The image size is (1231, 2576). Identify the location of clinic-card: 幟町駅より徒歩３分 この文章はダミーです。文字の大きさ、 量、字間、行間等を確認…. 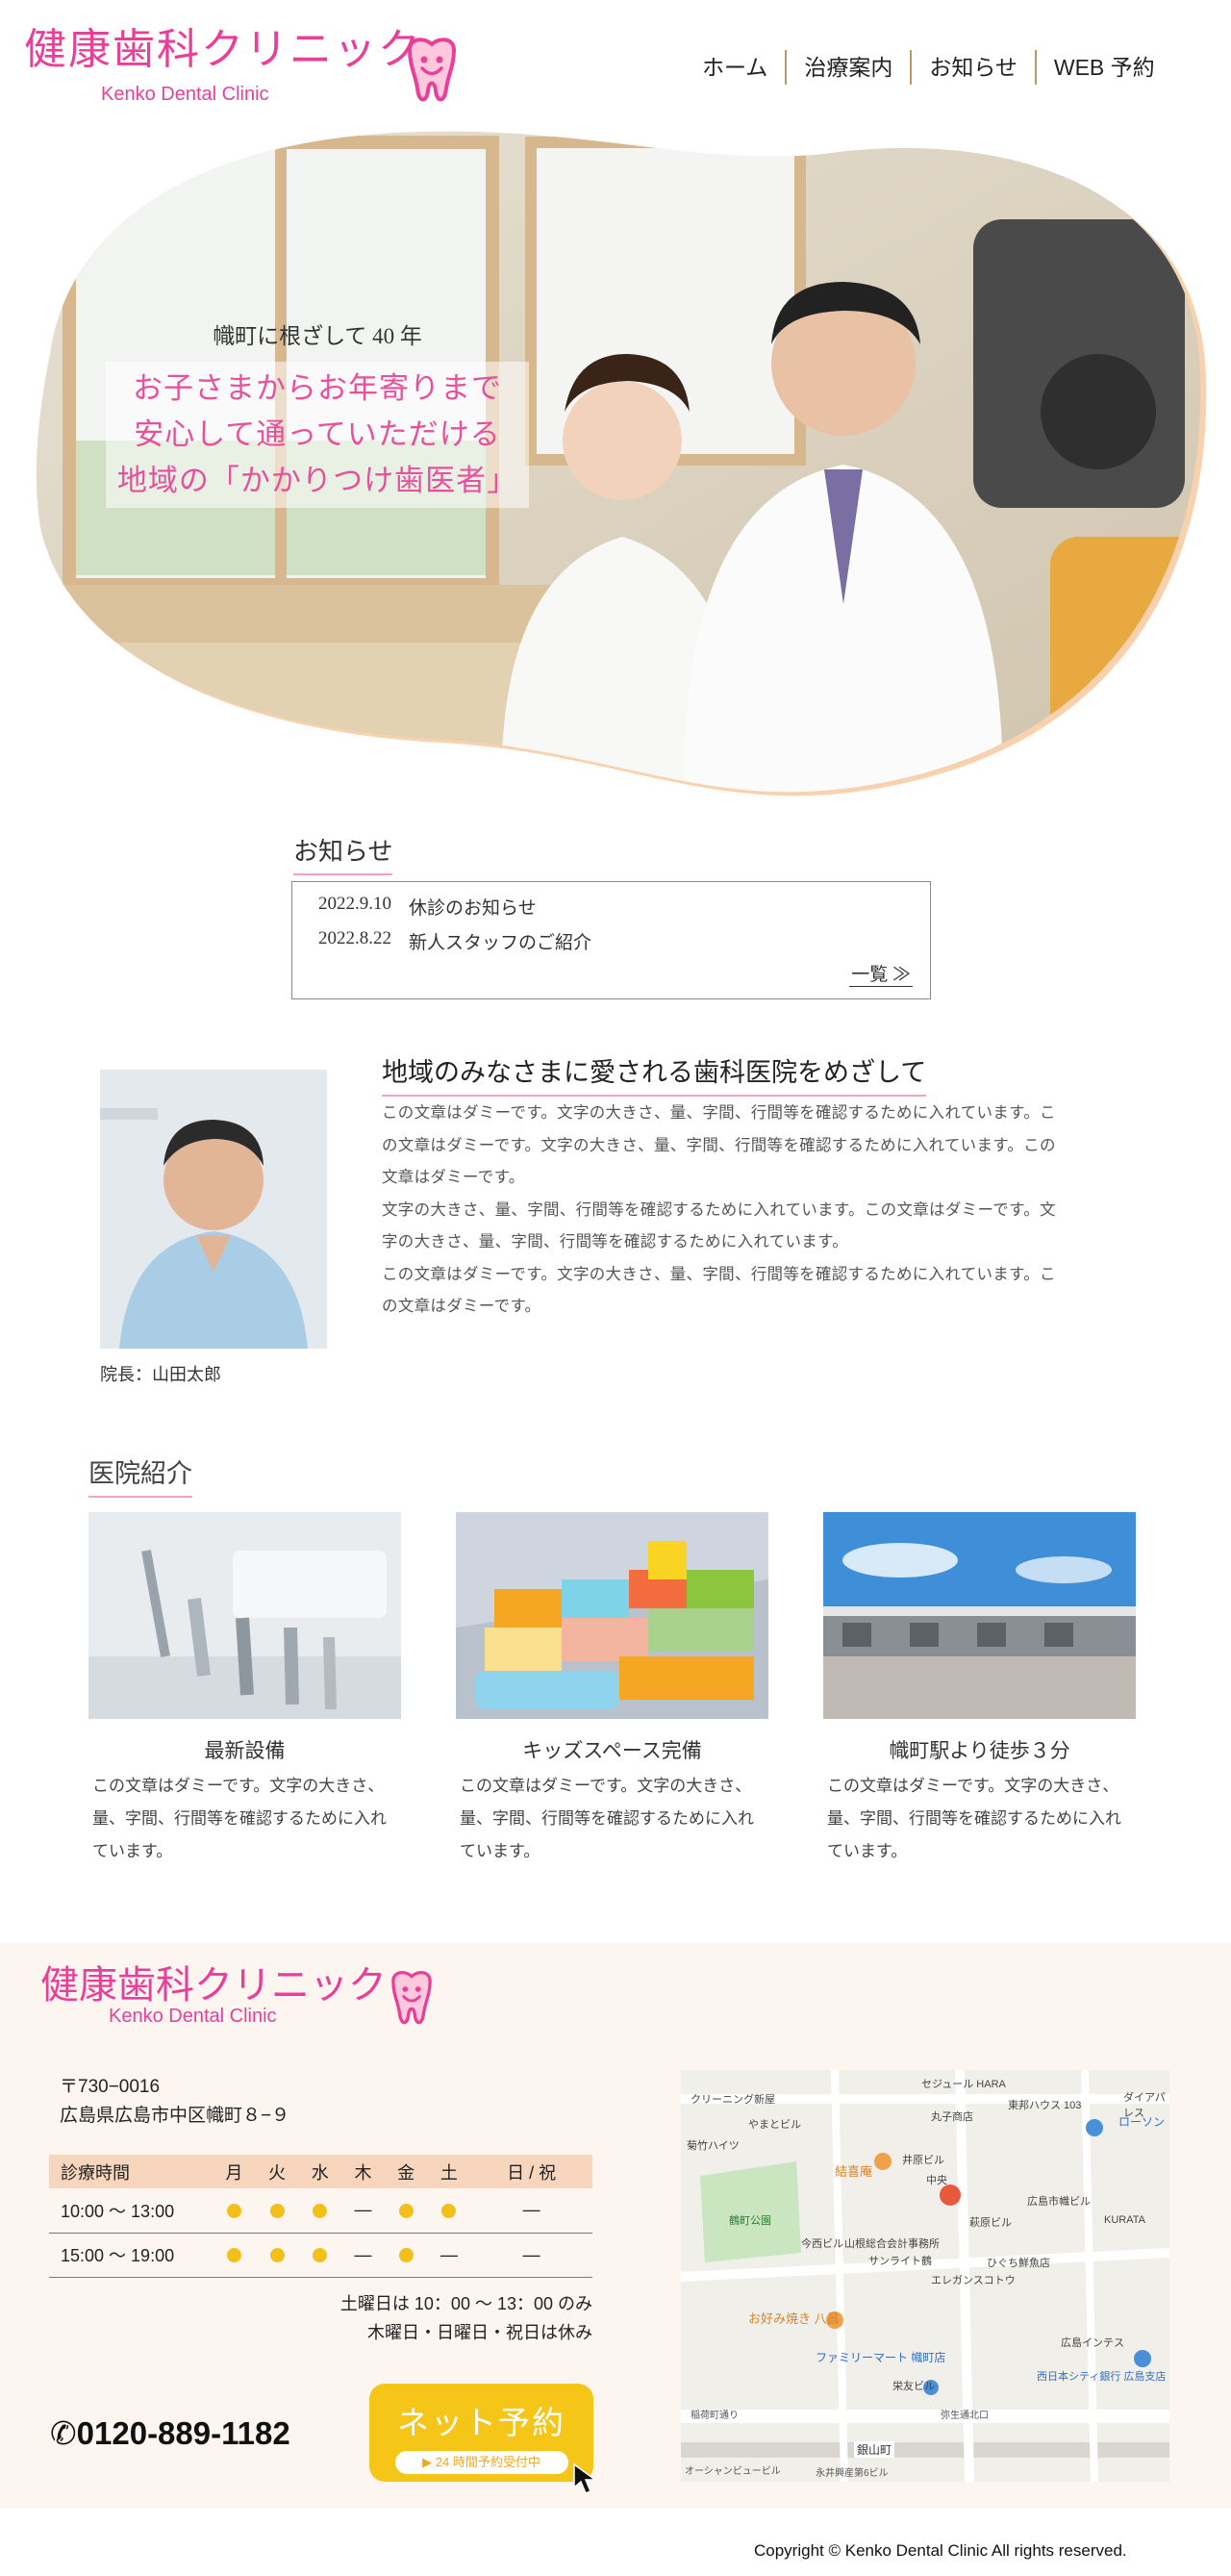
(979, 1690).